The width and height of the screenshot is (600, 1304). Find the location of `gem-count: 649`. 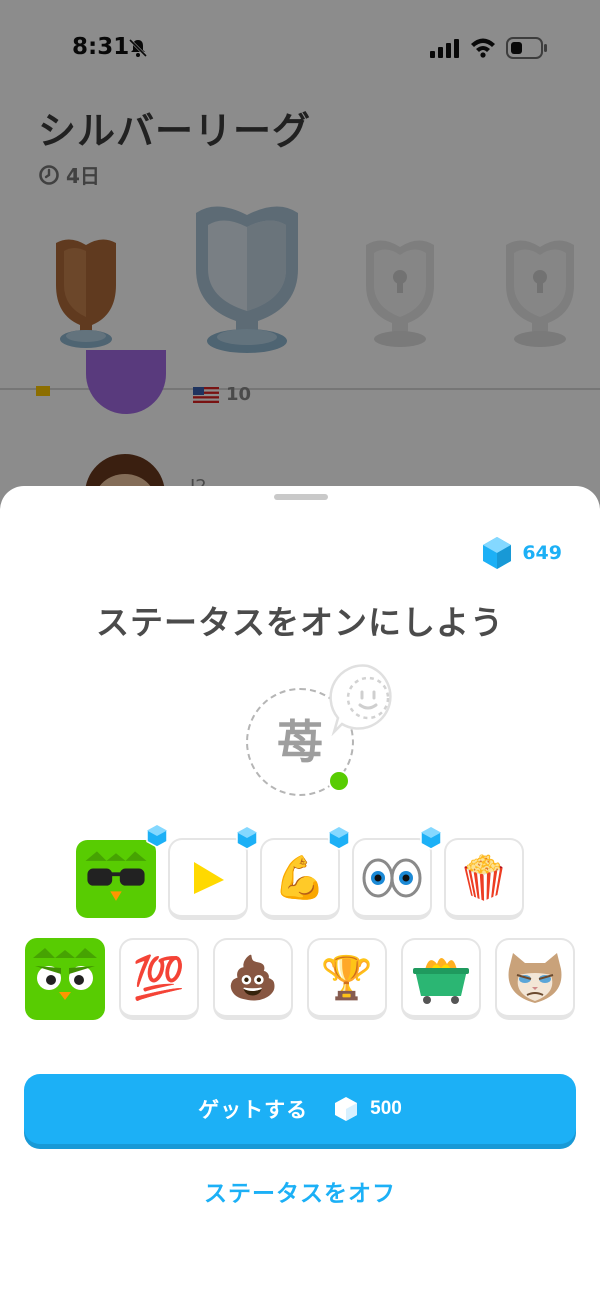

gem-count: 649 is located at coordinates (542, 553).